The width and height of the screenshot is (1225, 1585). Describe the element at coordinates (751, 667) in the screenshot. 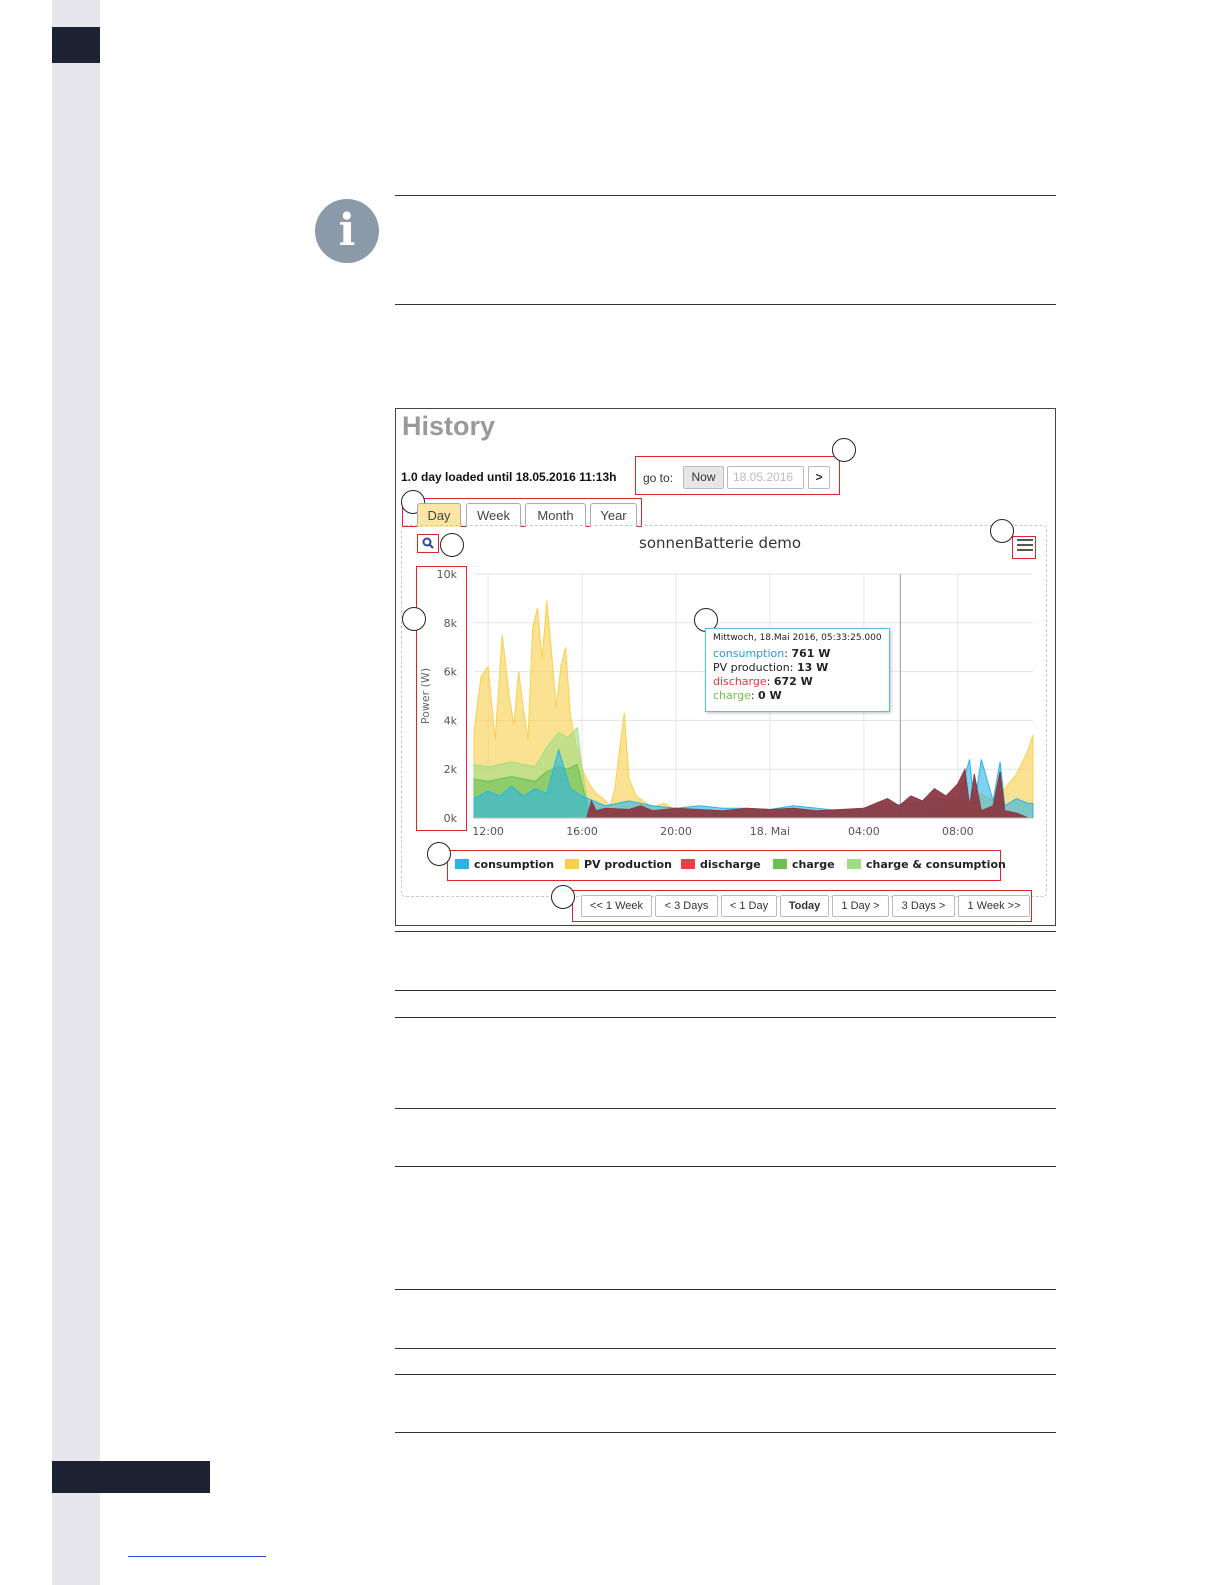

I see `tooltip-row-name: PV production` at that location.